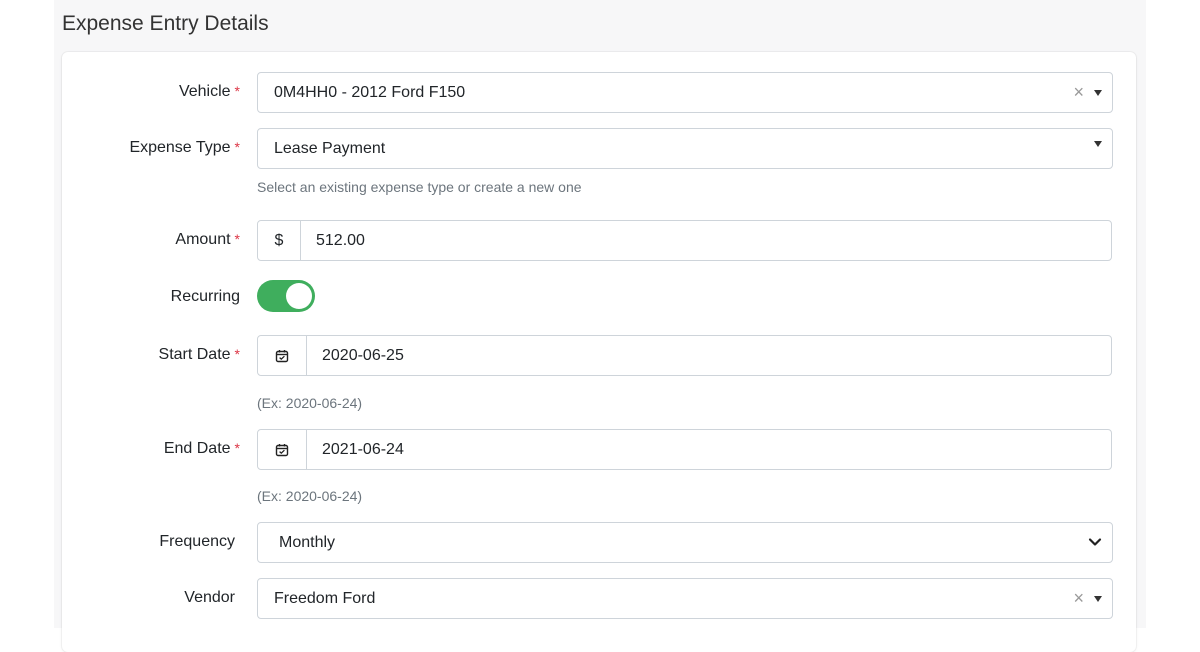 The image size is (1200, 652). Describe the element at coordinates (279, 240) in the screenshot. I see `currency-prefix: $` at that location.